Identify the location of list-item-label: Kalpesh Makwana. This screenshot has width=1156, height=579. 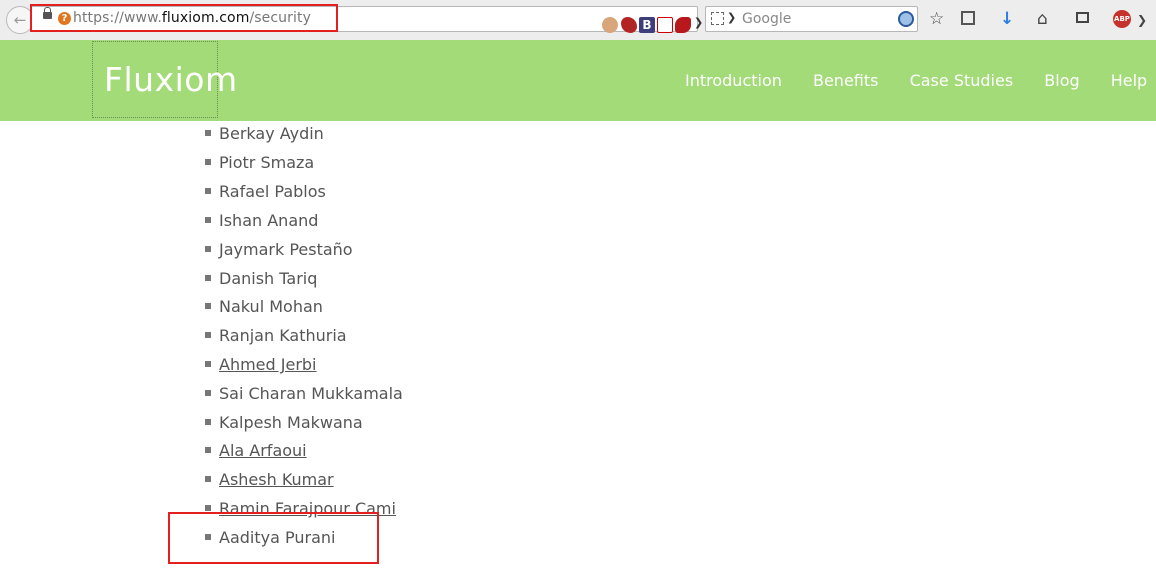
(291, 422).